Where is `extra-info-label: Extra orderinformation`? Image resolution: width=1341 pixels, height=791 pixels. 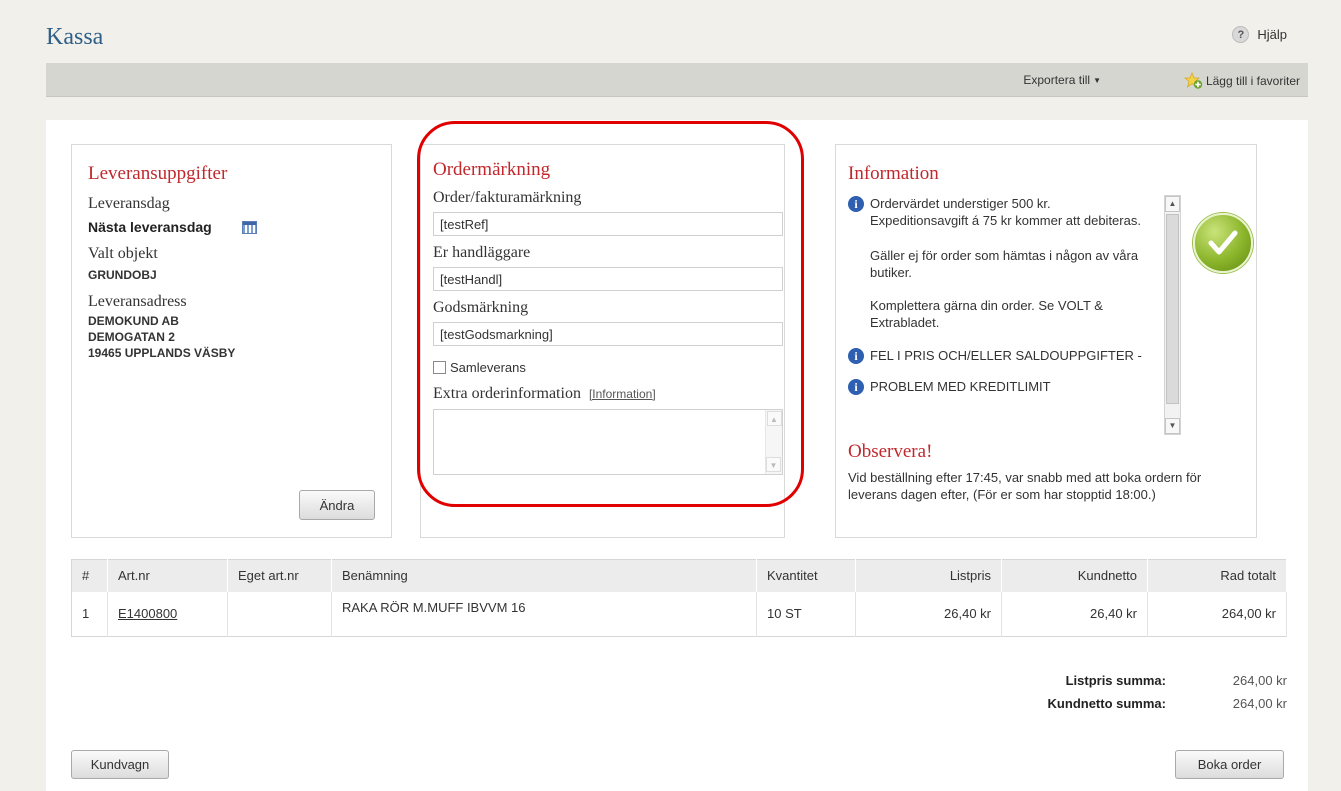
extra-info-label: Extra orderinformation is located at coordinates (507, 393).